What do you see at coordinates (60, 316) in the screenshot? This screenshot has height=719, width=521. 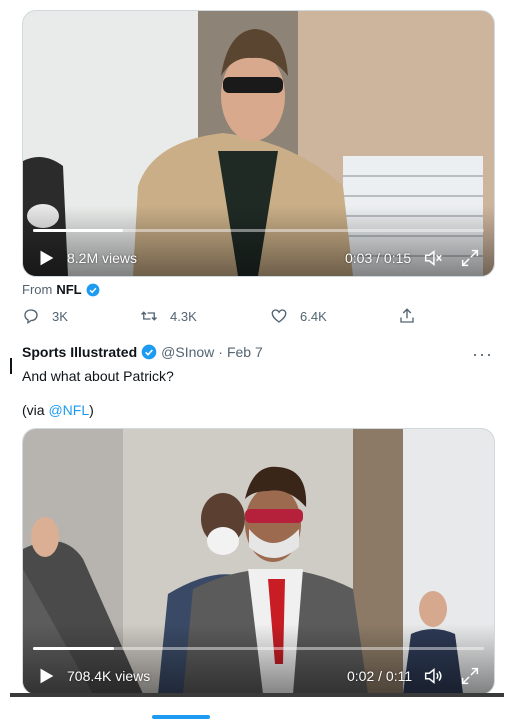 I see `reply-count: 3K` at bounding box center [60, 316].